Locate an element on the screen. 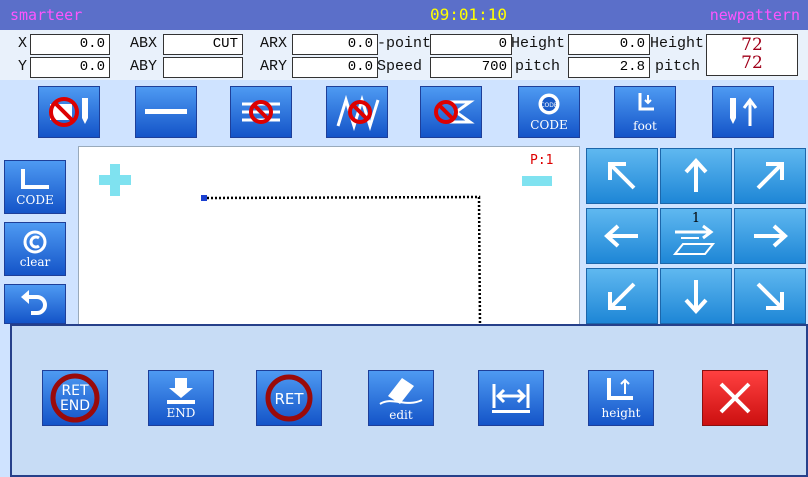 This screenshot has height=477, width=808. y-value: 0.0 is located at coordinates (70, 67).